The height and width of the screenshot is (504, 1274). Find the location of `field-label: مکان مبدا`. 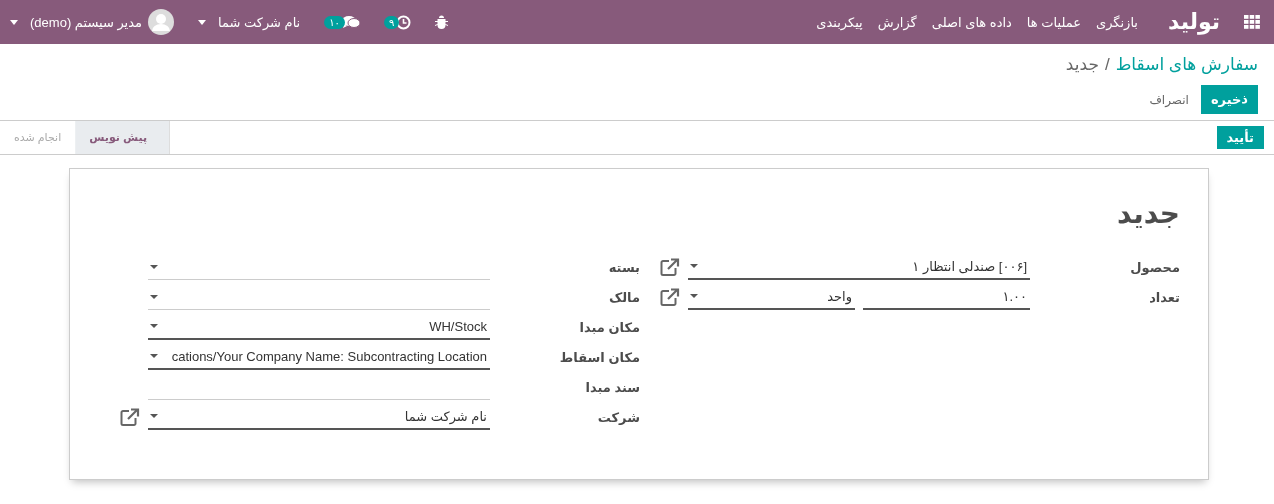

field-label: مکان مبدا is located at coordinates (609, 327).